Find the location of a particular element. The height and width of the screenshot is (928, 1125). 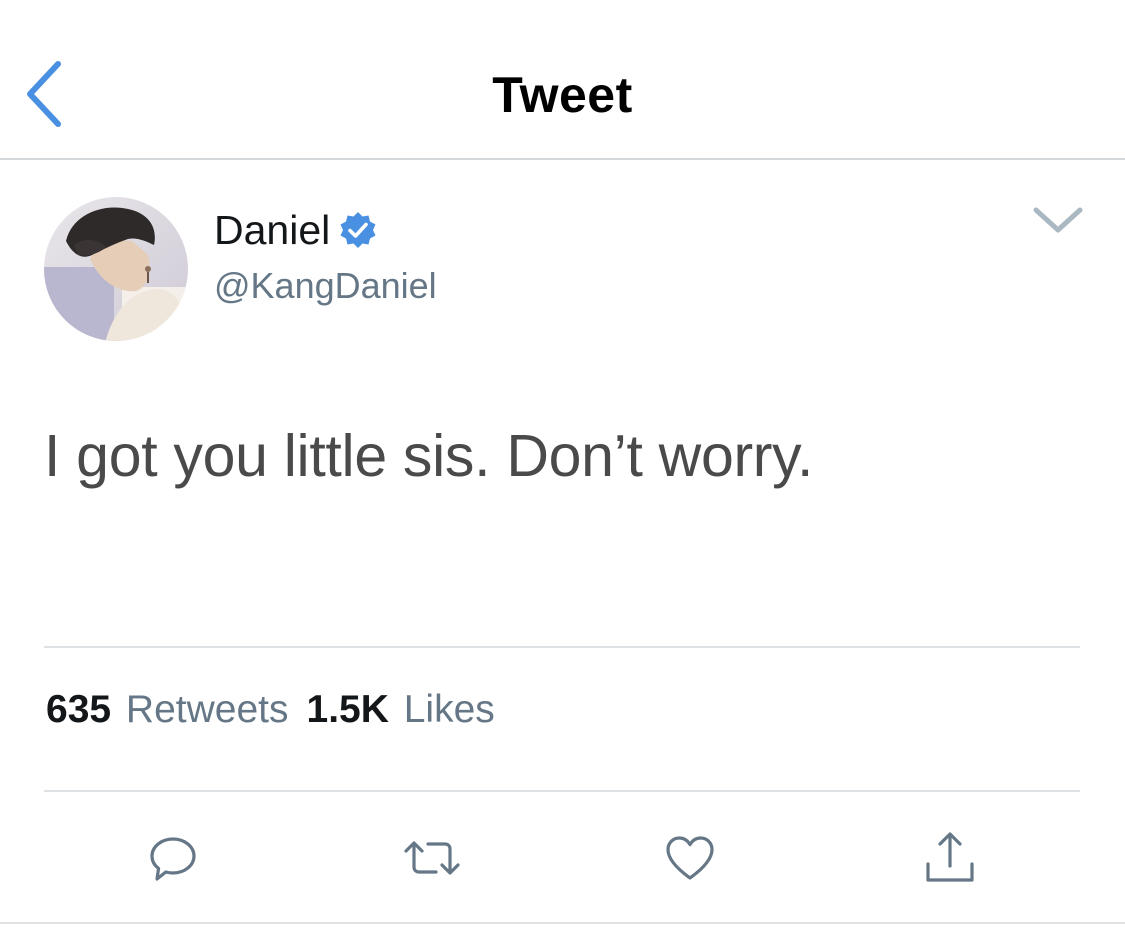

action-bar is located at coordinates (562, 857).